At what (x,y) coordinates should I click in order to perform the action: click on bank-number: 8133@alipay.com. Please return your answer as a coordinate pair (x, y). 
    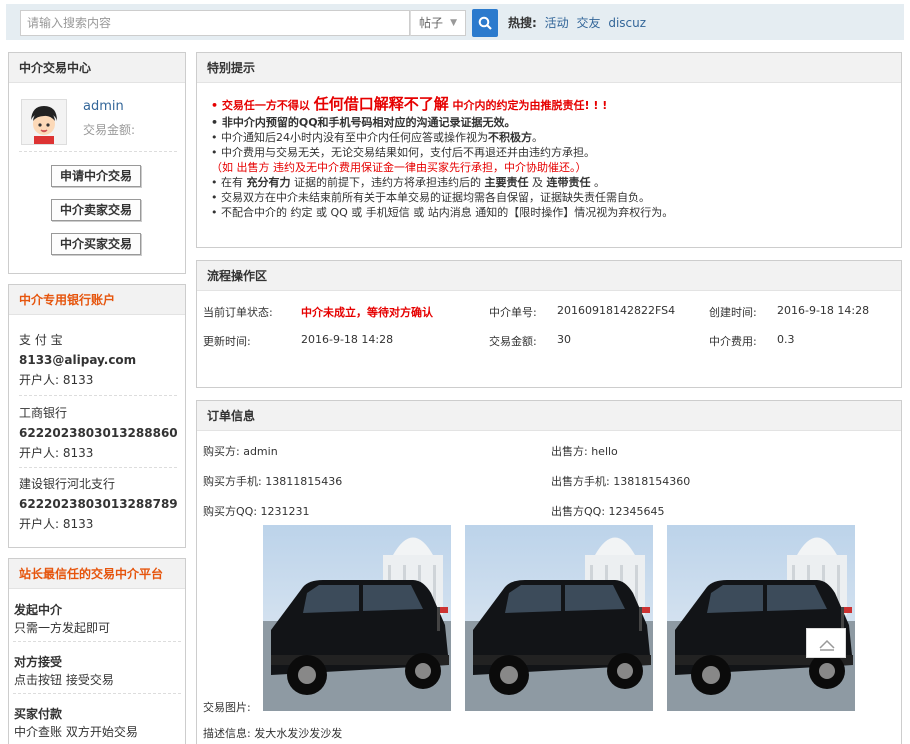
    Looking at the image, I should click on (78, 360).